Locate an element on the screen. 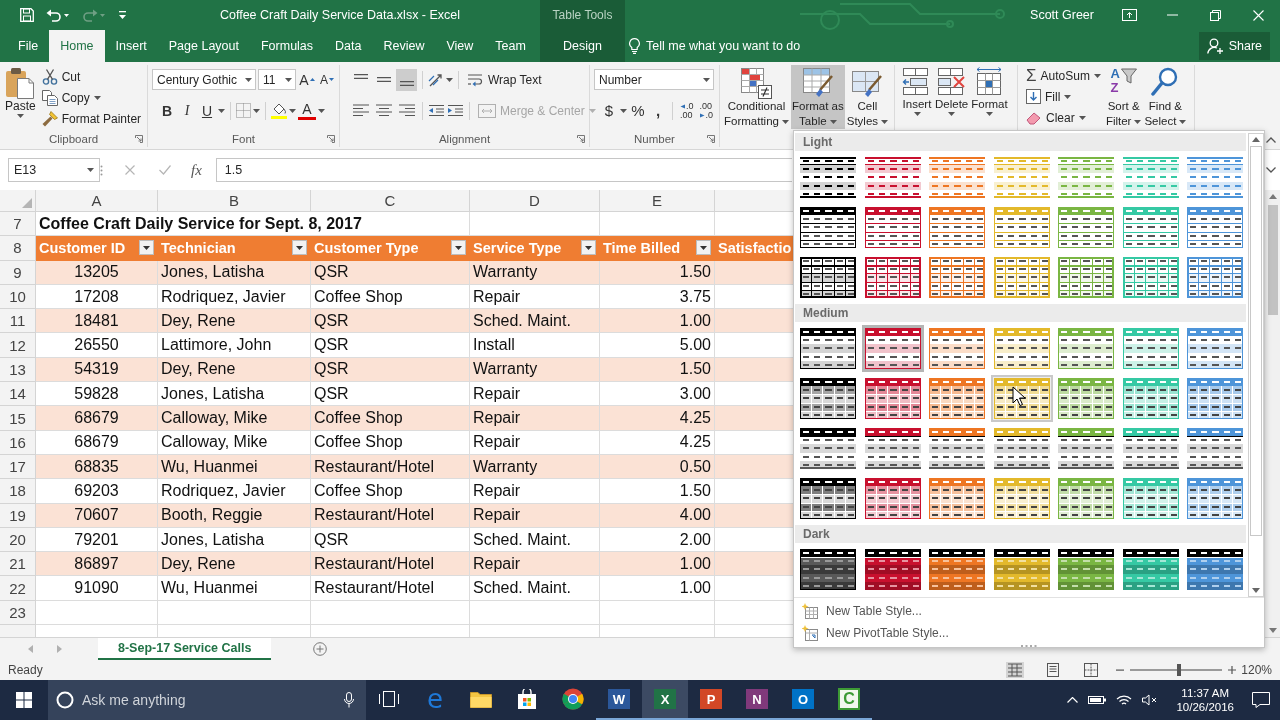 The height and width of the screenshot is (720, 1280). search-box: Ask me anything is located at coordinates (207, 700).